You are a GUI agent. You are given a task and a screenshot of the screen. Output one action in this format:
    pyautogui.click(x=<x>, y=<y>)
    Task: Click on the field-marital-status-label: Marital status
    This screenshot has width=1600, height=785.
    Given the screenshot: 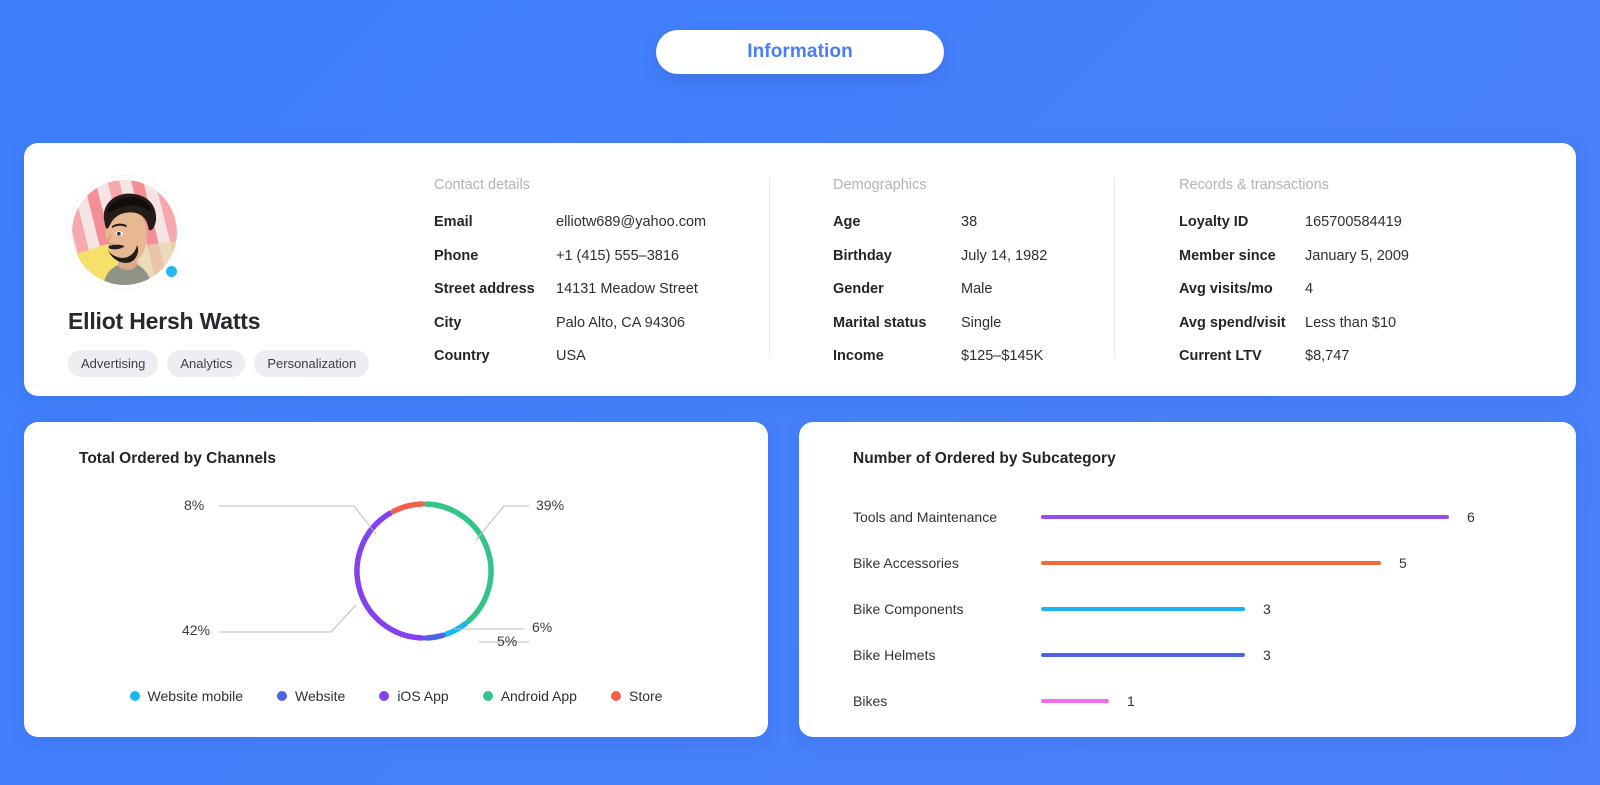 What is the action you would take?
    pyautogui.click(x=880, y=322)
    